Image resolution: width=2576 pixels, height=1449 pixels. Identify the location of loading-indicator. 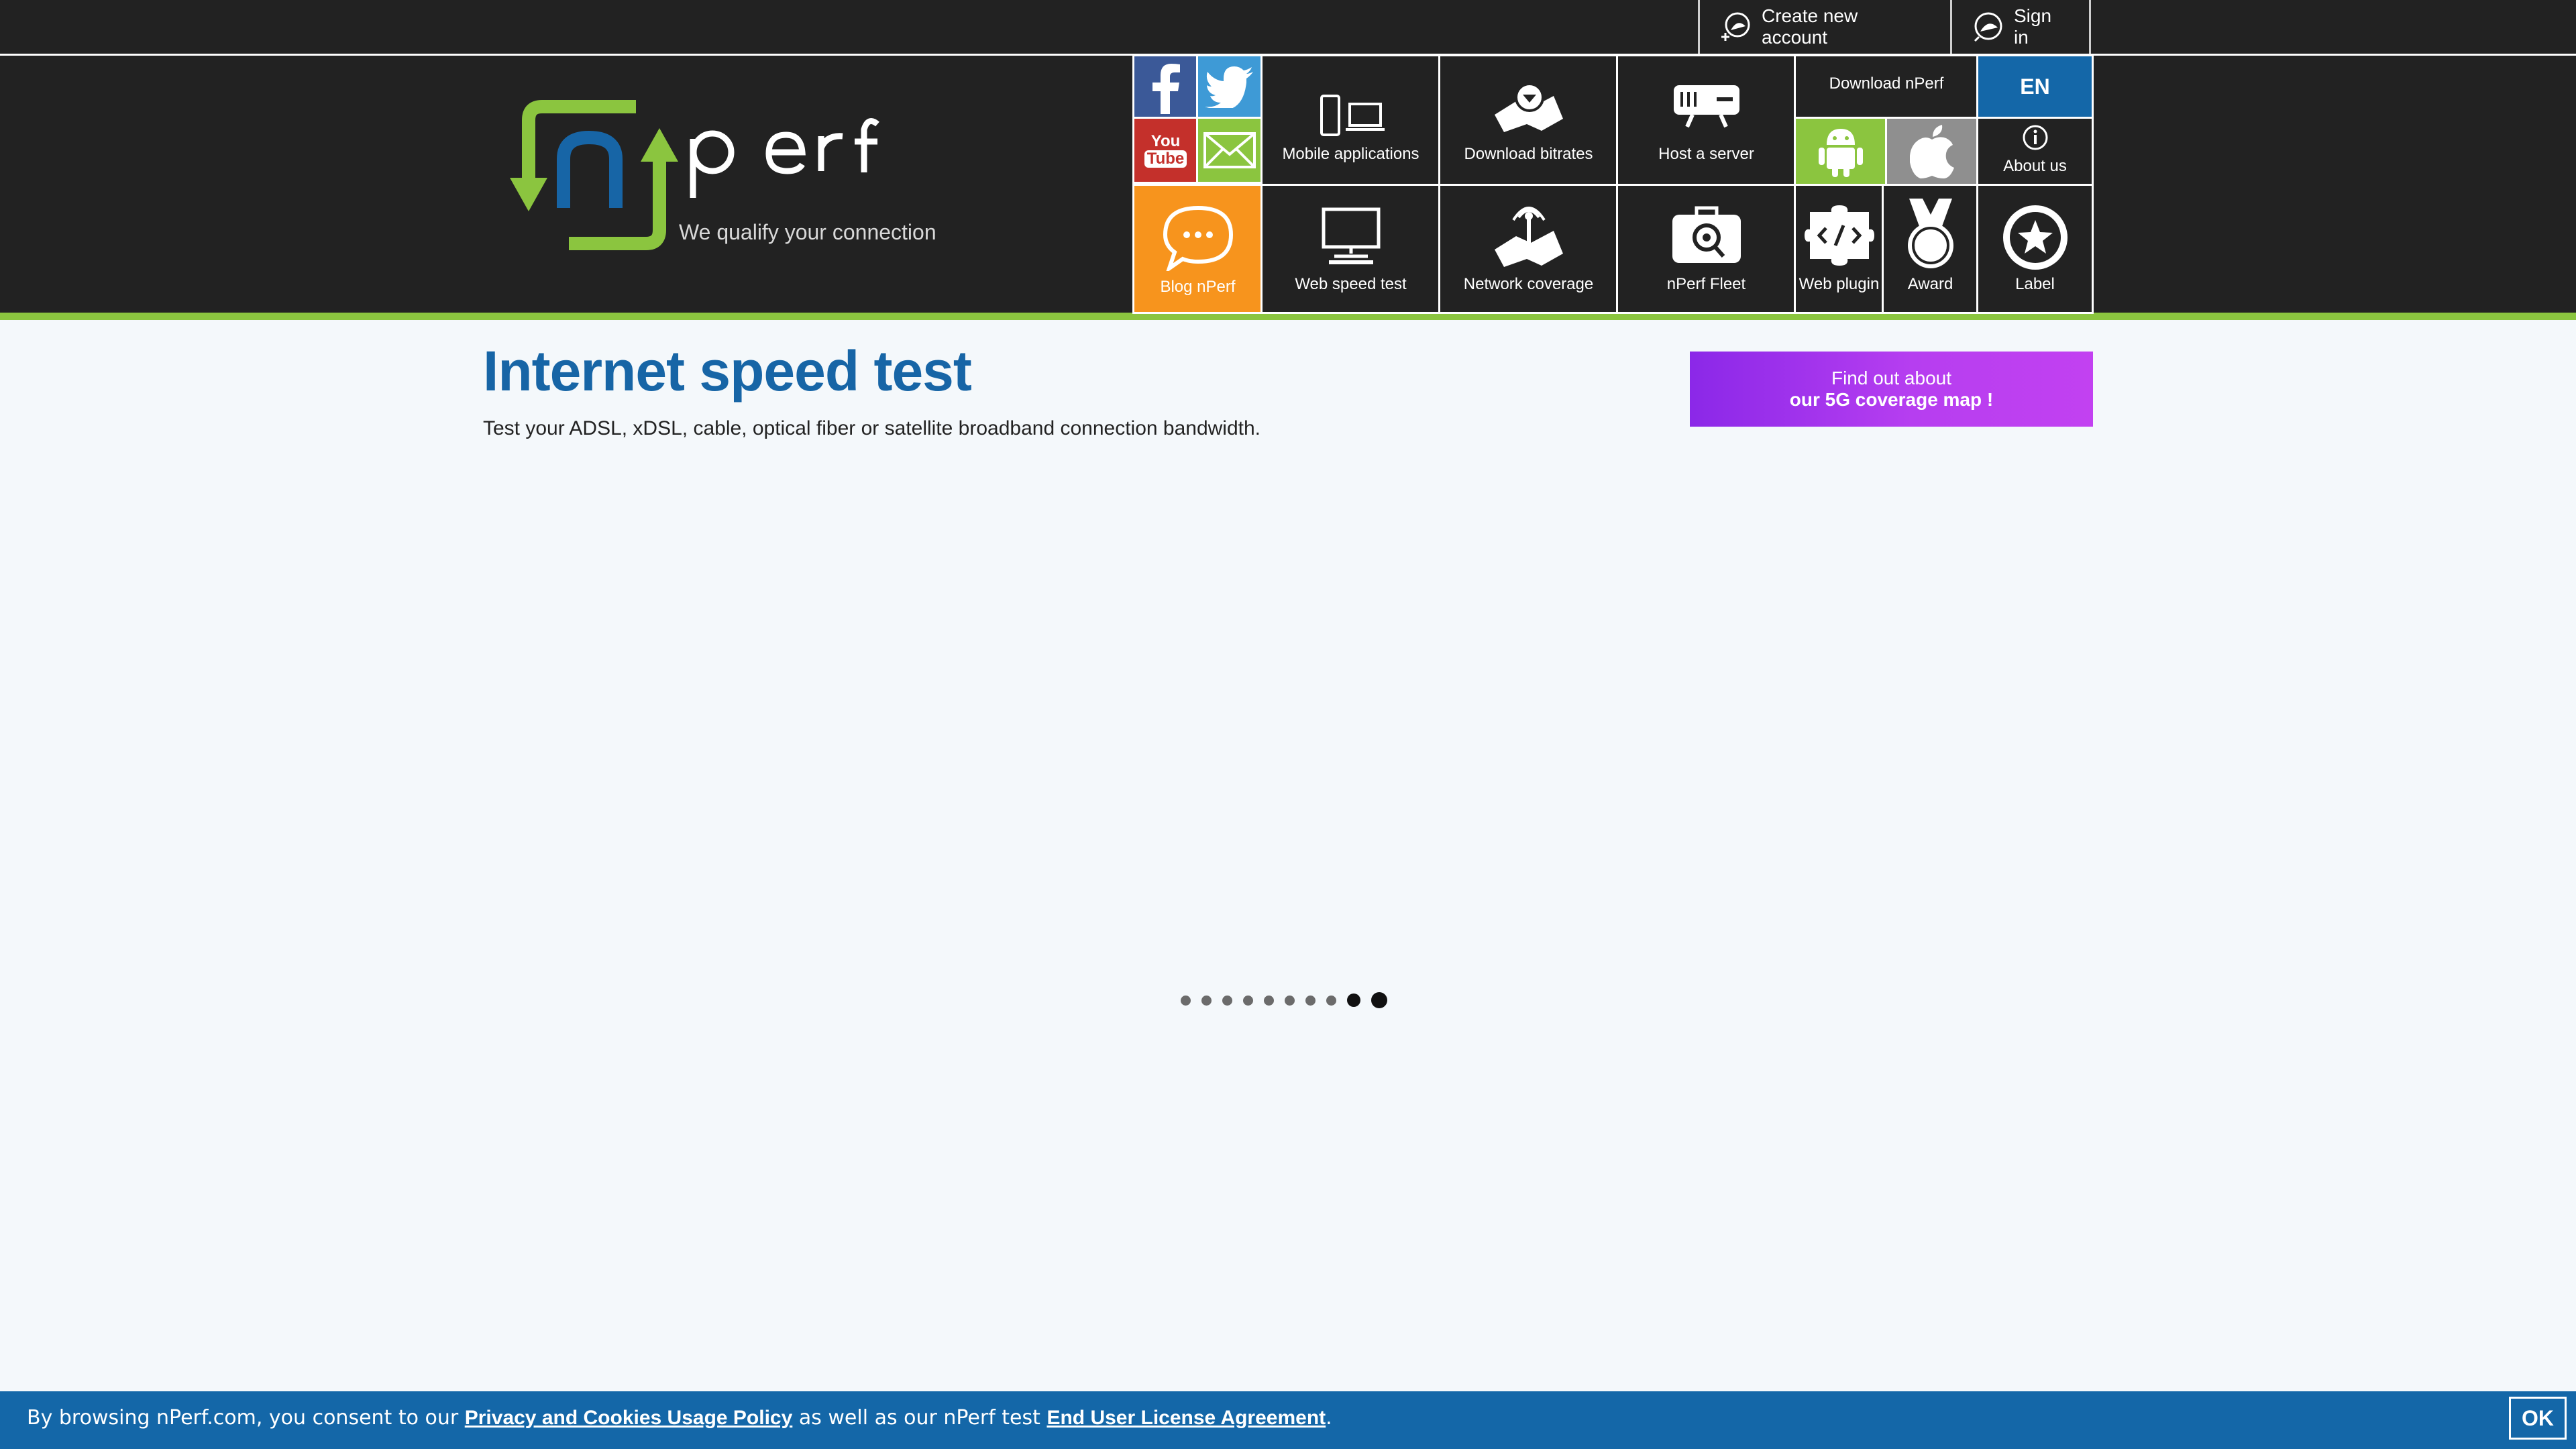
(1288, 1000).